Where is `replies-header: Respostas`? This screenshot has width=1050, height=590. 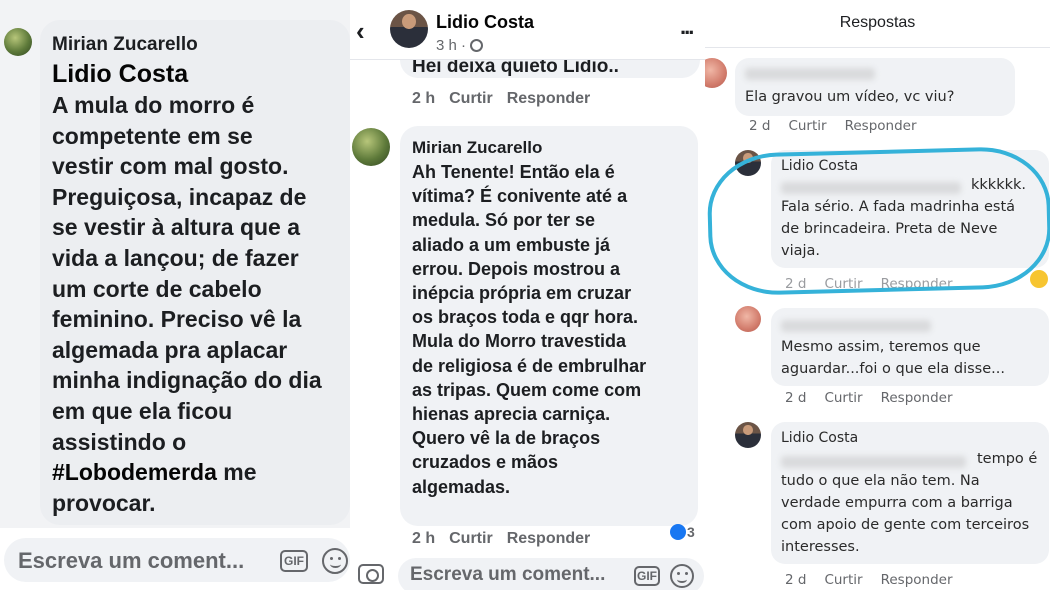
replies-header: Respostas is located at coordinates (877, 24).